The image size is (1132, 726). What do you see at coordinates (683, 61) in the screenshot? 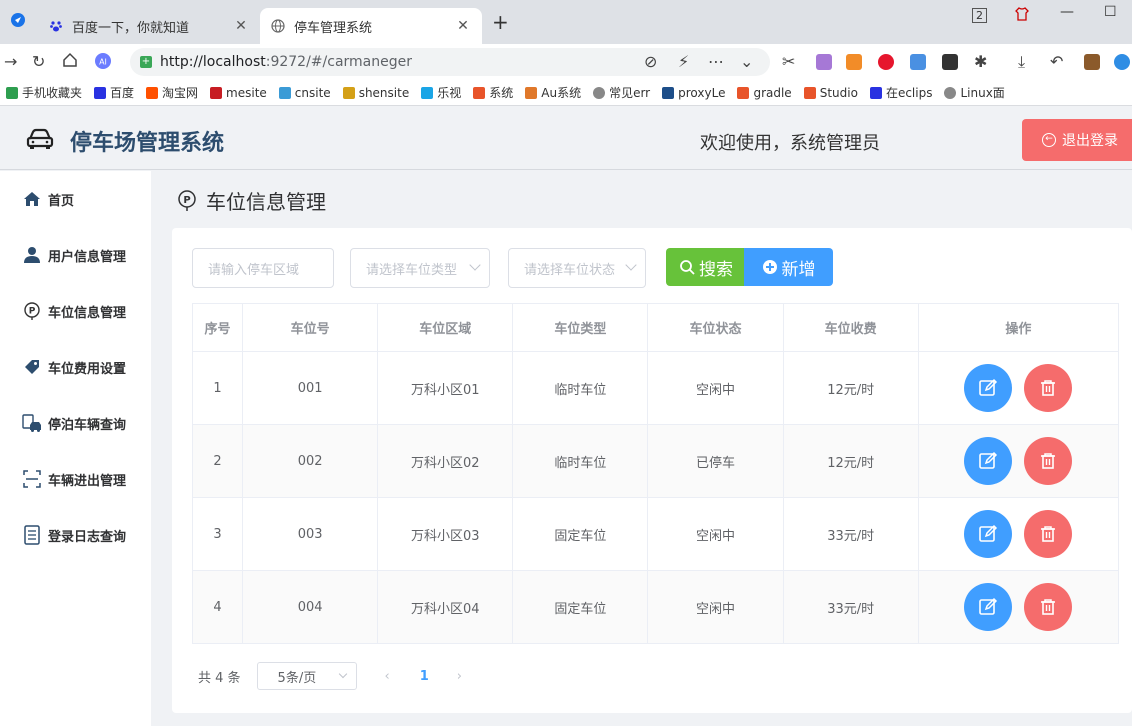
I see `lightning-icon: ⚡` at bounding box center [683, 61].